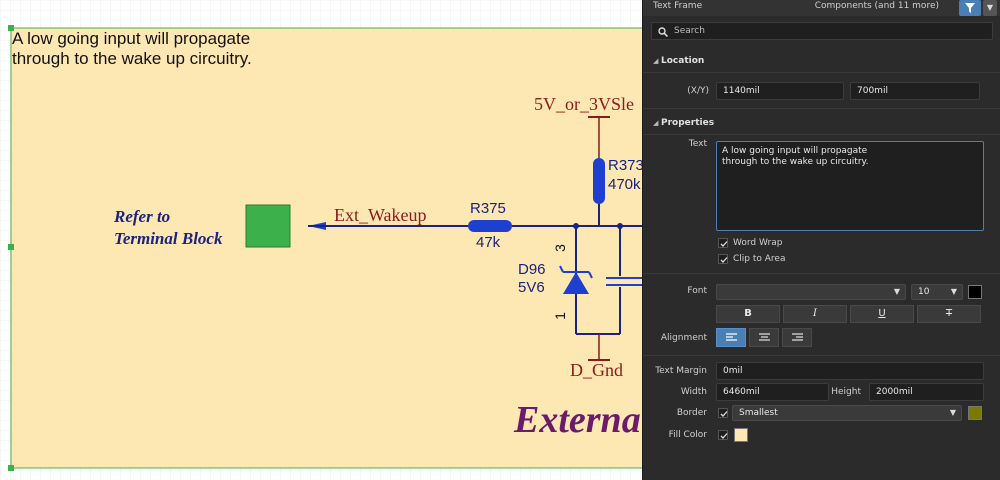 This screenshot has width=1000, height=480. Describe the element at coordinates (681, 371) in the screenshot. I see `text-margin-label: Text Margin` at that location.